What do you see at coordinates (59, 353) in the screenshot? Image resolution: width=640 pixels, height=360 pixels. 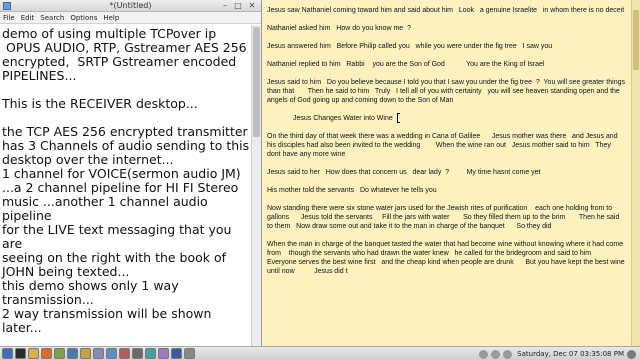 I see `text-editor-icon` at bounding box center [59, 353].